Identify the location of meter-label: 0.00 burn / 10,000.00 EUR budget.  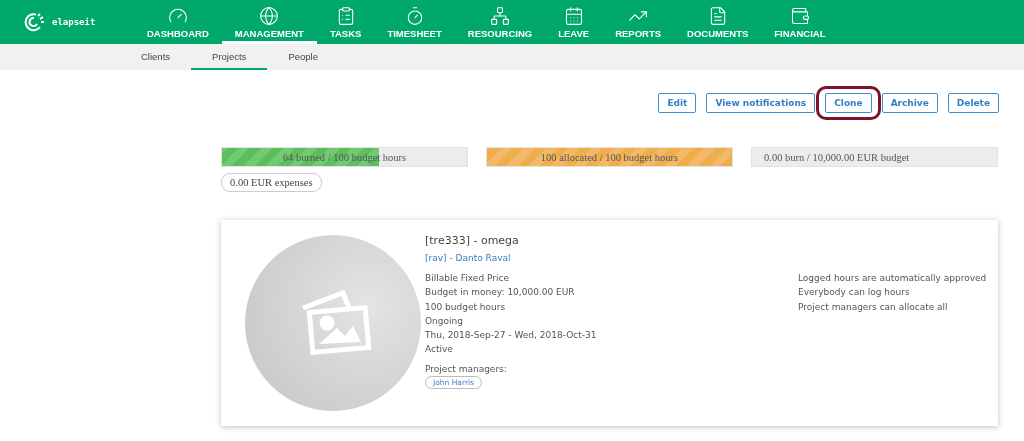
(837, 157).